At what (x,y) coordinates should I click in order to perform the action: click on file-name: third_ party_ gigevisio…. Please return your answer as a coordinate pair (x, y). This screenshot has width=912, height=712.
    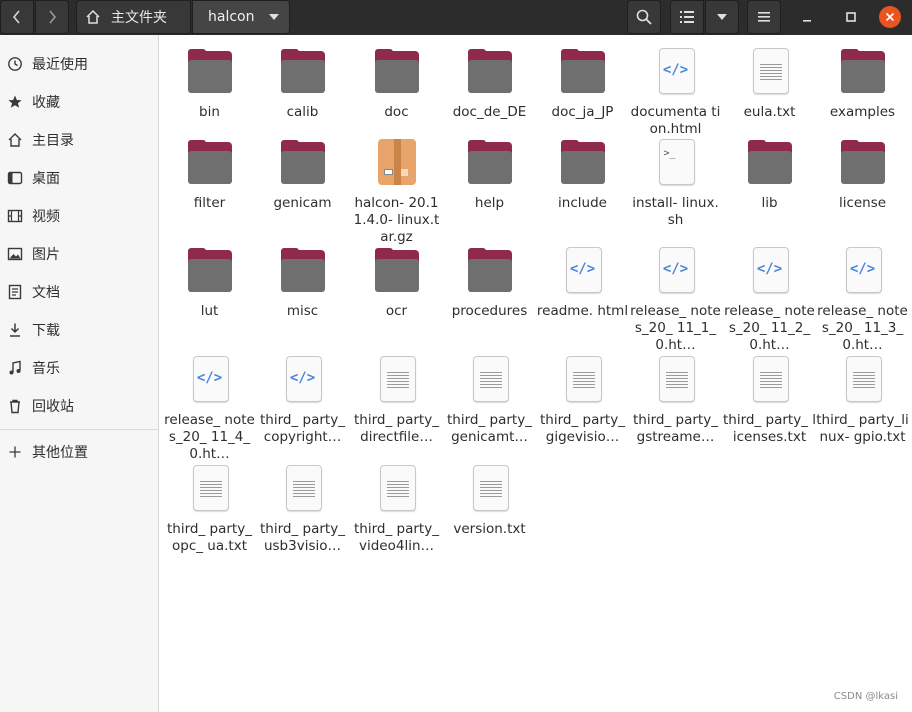
    Looking at the image, I should click on (582, 428).